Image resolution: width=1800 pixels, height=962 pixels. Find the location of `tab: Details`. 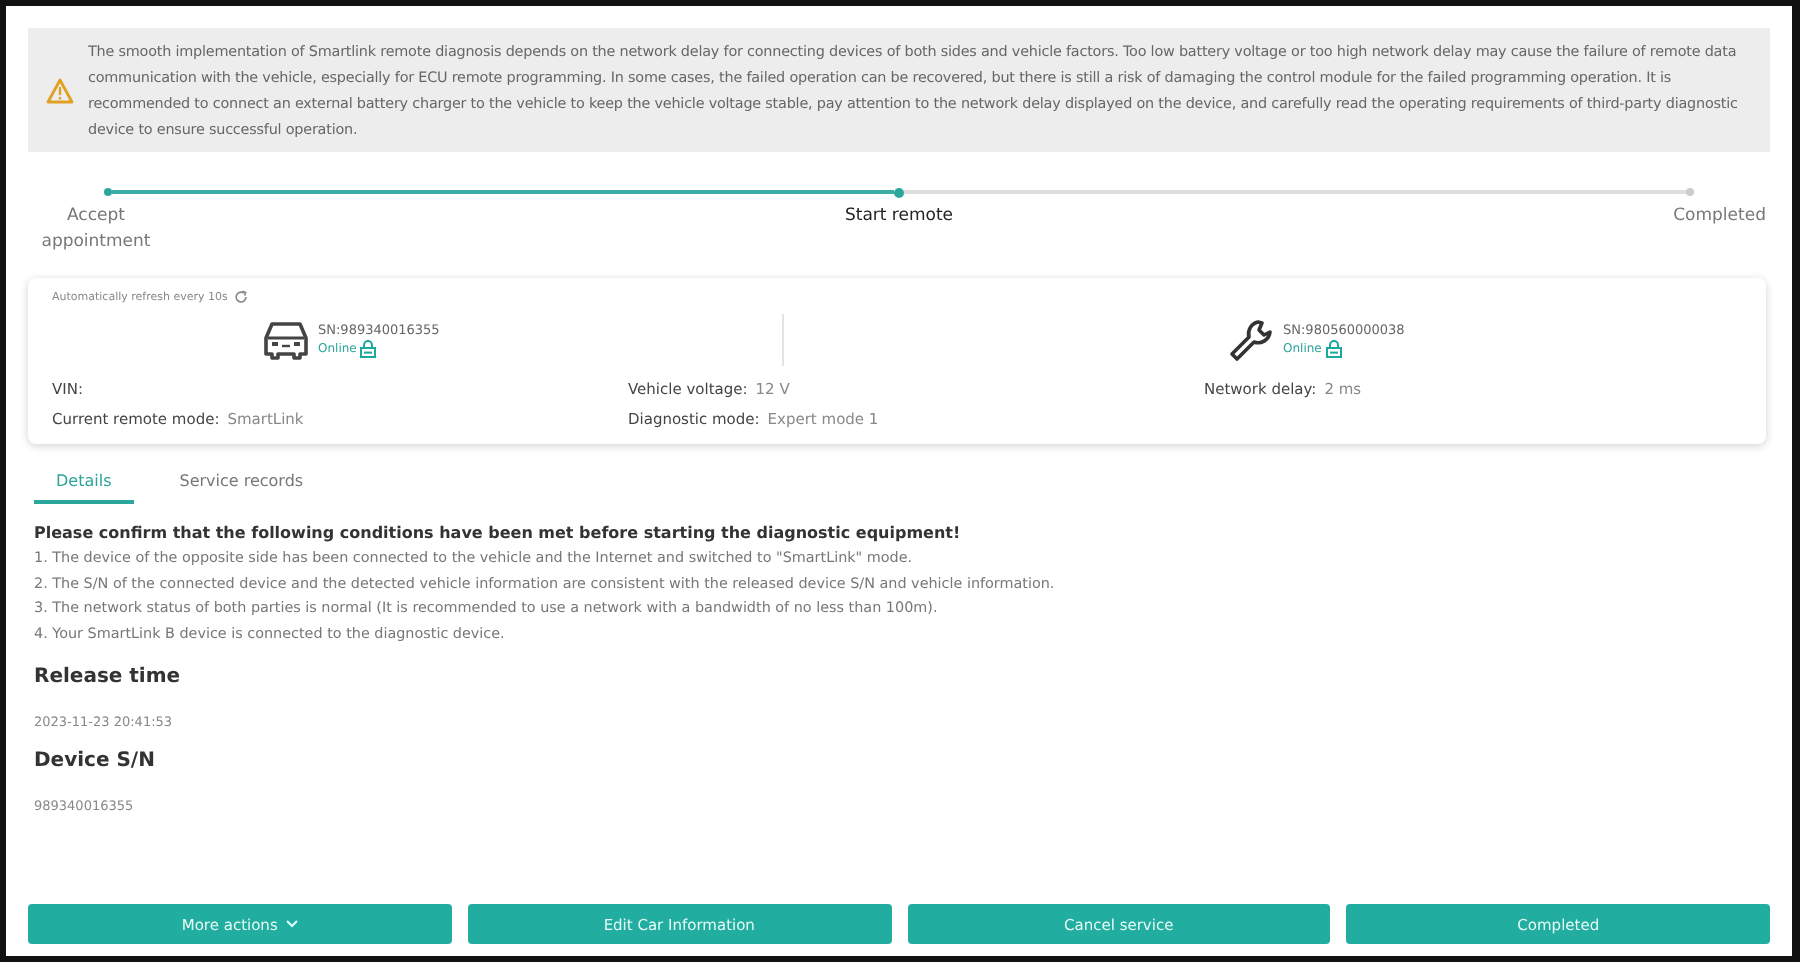

tab: Details is located at coordinates (84, 485).